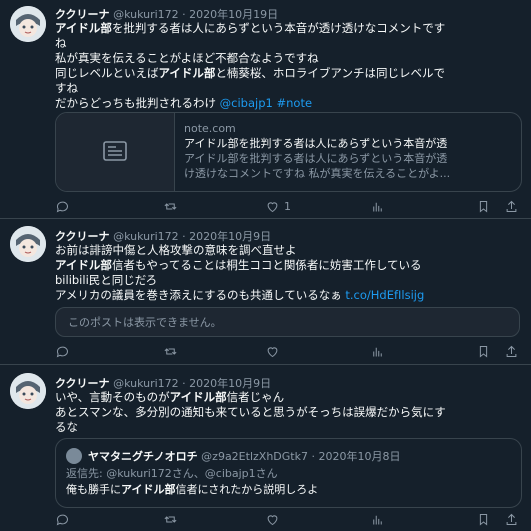 The height and width of the screenshot is (531, 531). Describe the element at coordinates (233, 14) in the screenshot. I see `timestamp: 2020年10月19日` at that location.